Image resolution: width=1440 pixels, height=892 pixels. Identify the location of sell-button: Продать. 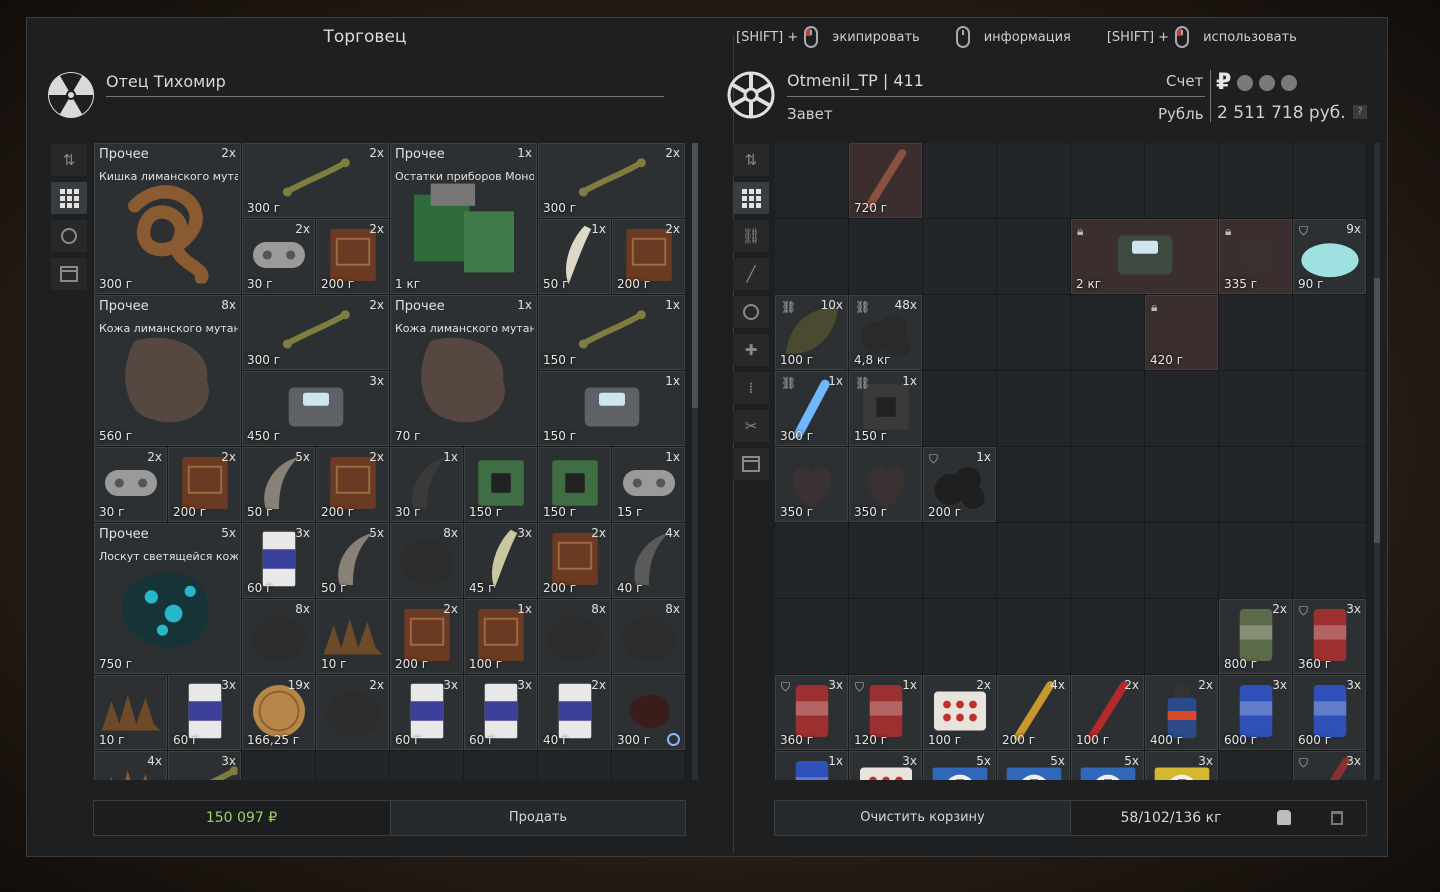
(537, 818).